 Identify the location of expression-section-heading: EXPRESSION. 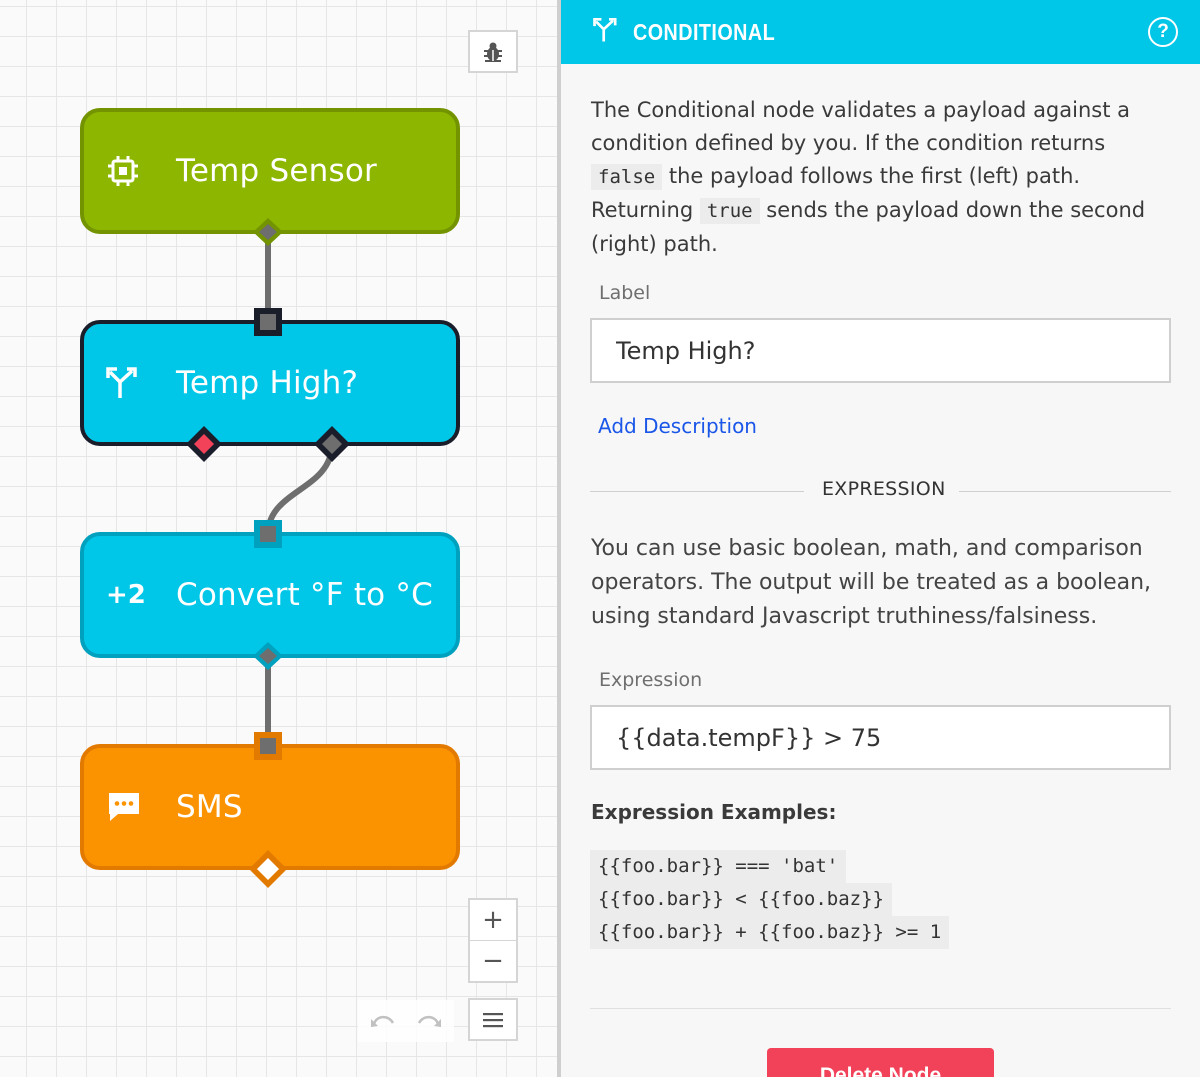
(884, 489).